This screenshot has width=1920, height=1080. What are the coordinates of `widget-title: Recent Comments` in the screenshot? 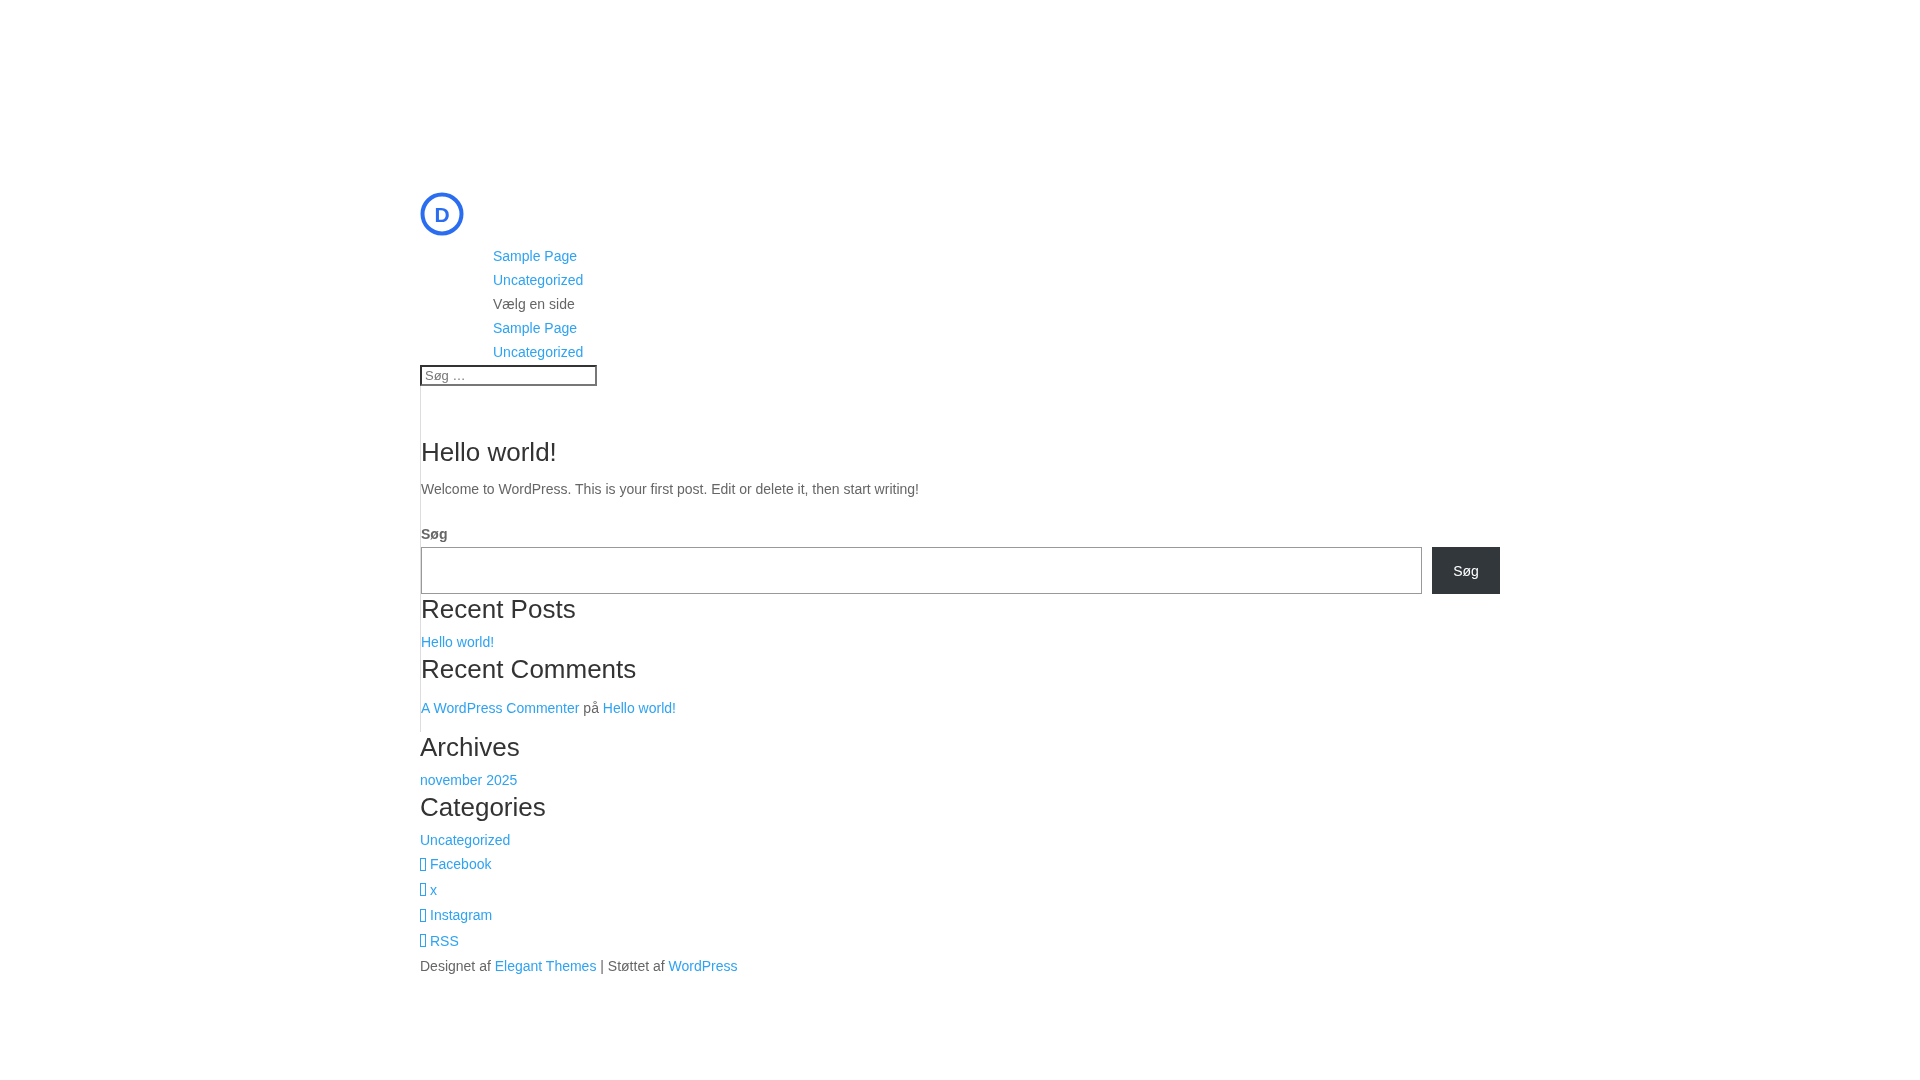 It's located at (529, 669).